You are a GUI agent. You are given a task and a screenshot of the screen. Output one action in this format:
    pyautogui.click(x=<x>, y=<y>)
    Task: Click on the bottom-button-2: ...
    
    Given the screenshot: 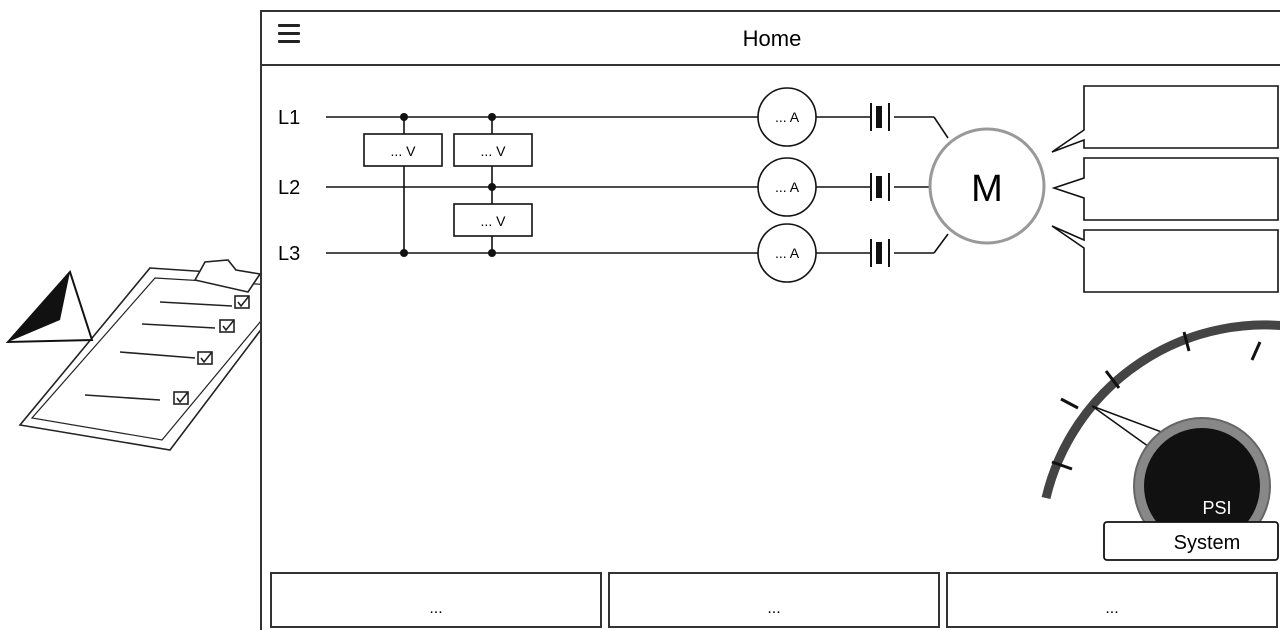 What is the action you would take?
    pyautogui.click(x=774, y=600)
    